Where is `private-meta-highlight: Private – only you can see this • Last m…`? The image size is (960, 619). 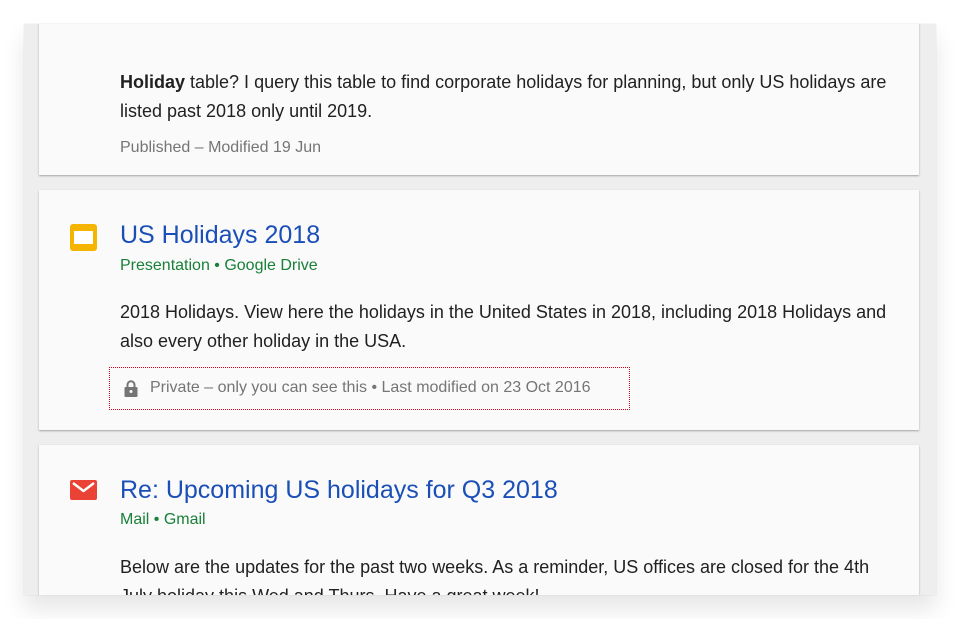
private-meta-highlight: Private – only you can see this • Last m… is located at coordinates (369, 388).